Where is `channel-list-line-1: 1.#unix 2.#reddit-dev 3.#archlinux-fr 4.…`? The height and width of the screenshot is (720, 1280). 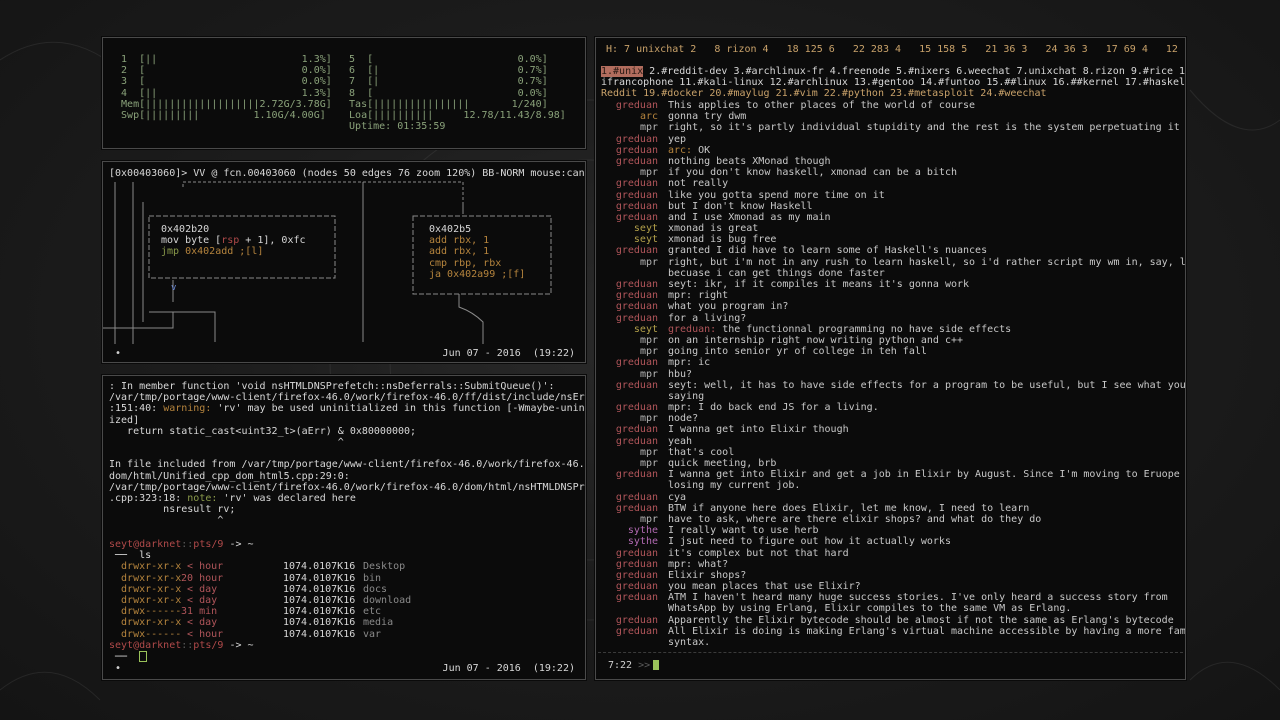 channel-list-line-1: 1.#unix 2.#reddit-dev 3.#archlinux-fr 4.… is located at coordinates (893, 71).